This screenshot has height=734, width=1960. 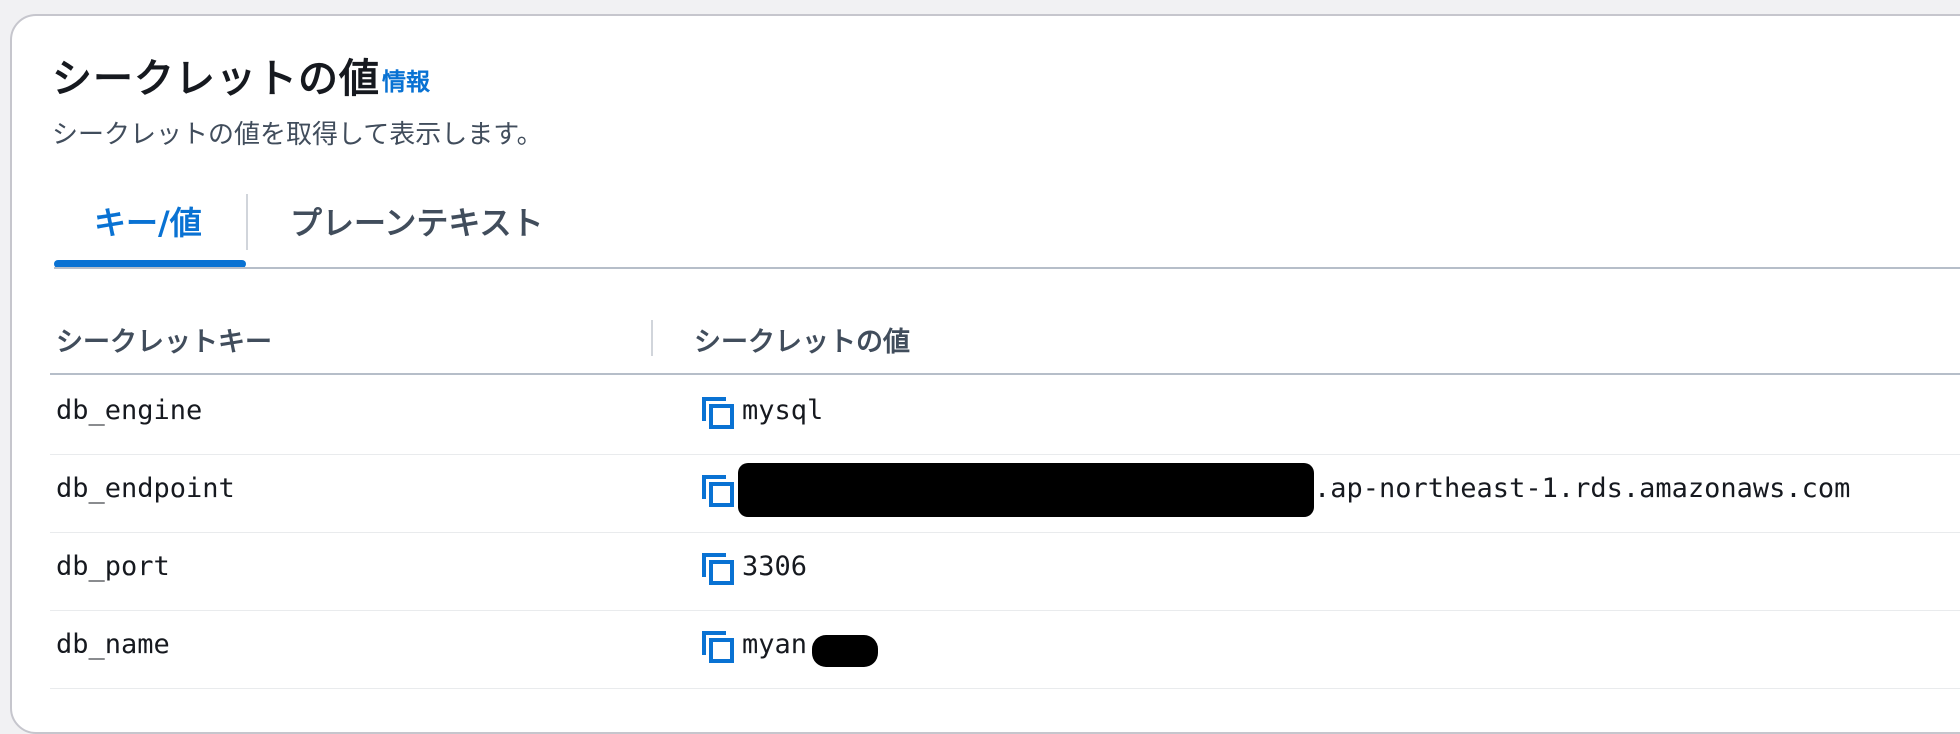 What do you see at coordinates (216, 79) in the screenshot?
I see `page-title: シークレットの値` at bounding box center [216, 79].